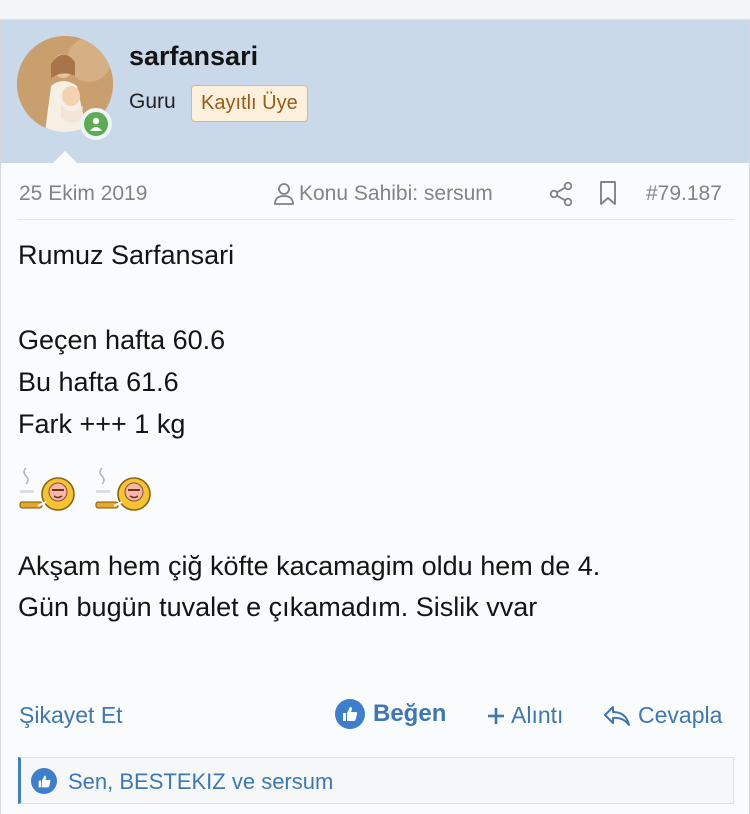 The width and height of the screenshot is (750, 814). What do you see at coordinates (152, 101) in the screenshot?
I see `user-role: Guru` at bounding box center [152, 101].